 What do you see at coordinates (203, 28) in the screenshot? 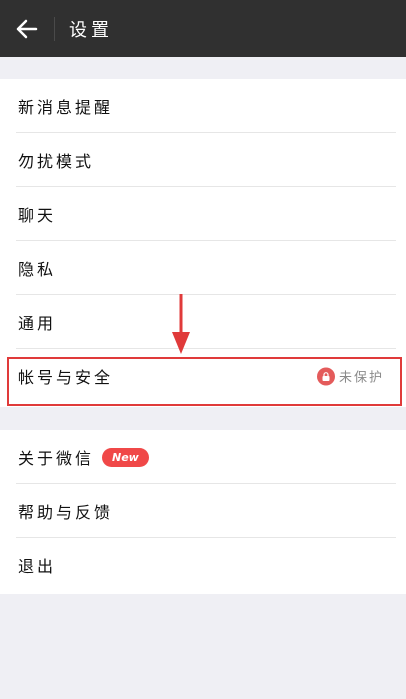
I see `top-app-bar: 设置` at bounding box center [203, 28].